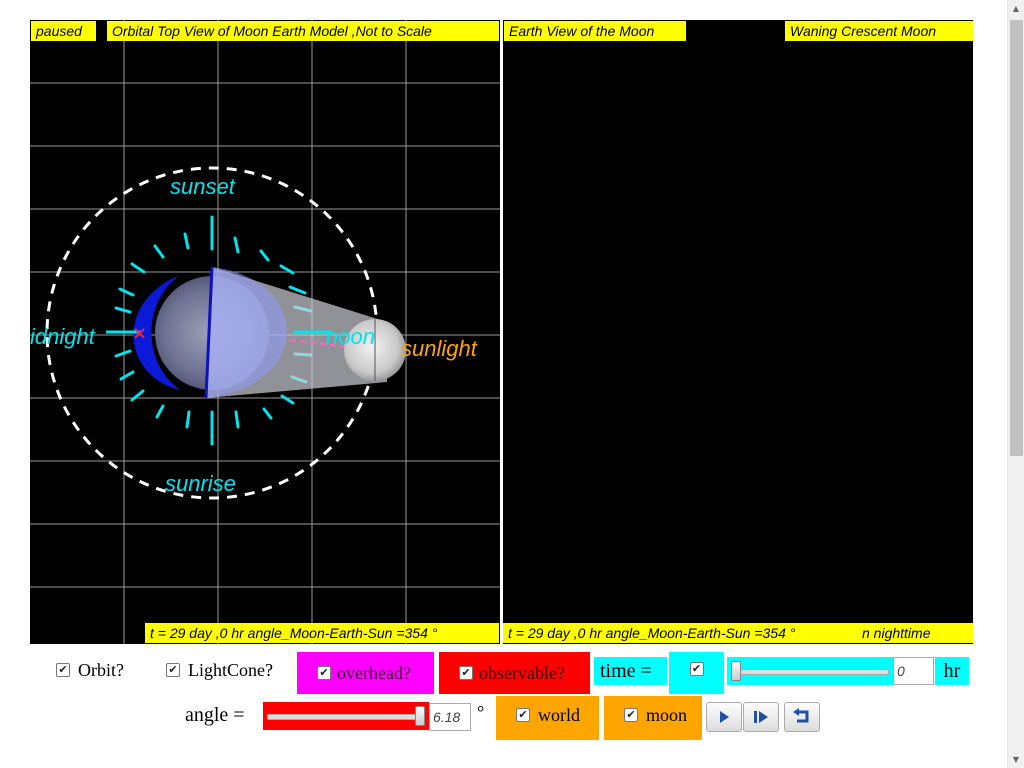 The image size is (1024, 768). I want to click on time-slider-thumb, so click(736, 671).